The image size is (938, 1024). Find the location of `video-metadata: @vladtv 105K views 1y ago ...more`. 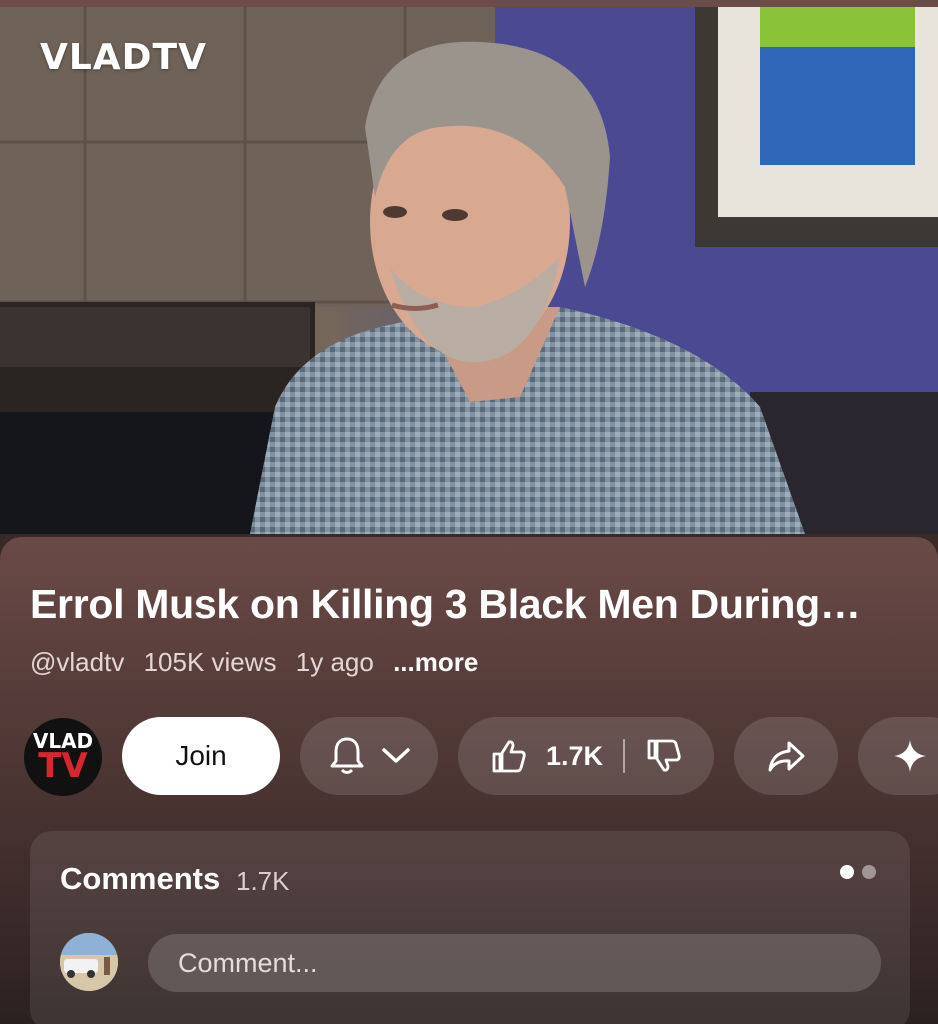

video-metadata: @vladtv 105K views 1y ago ...more is located at coordinates (260, 662).